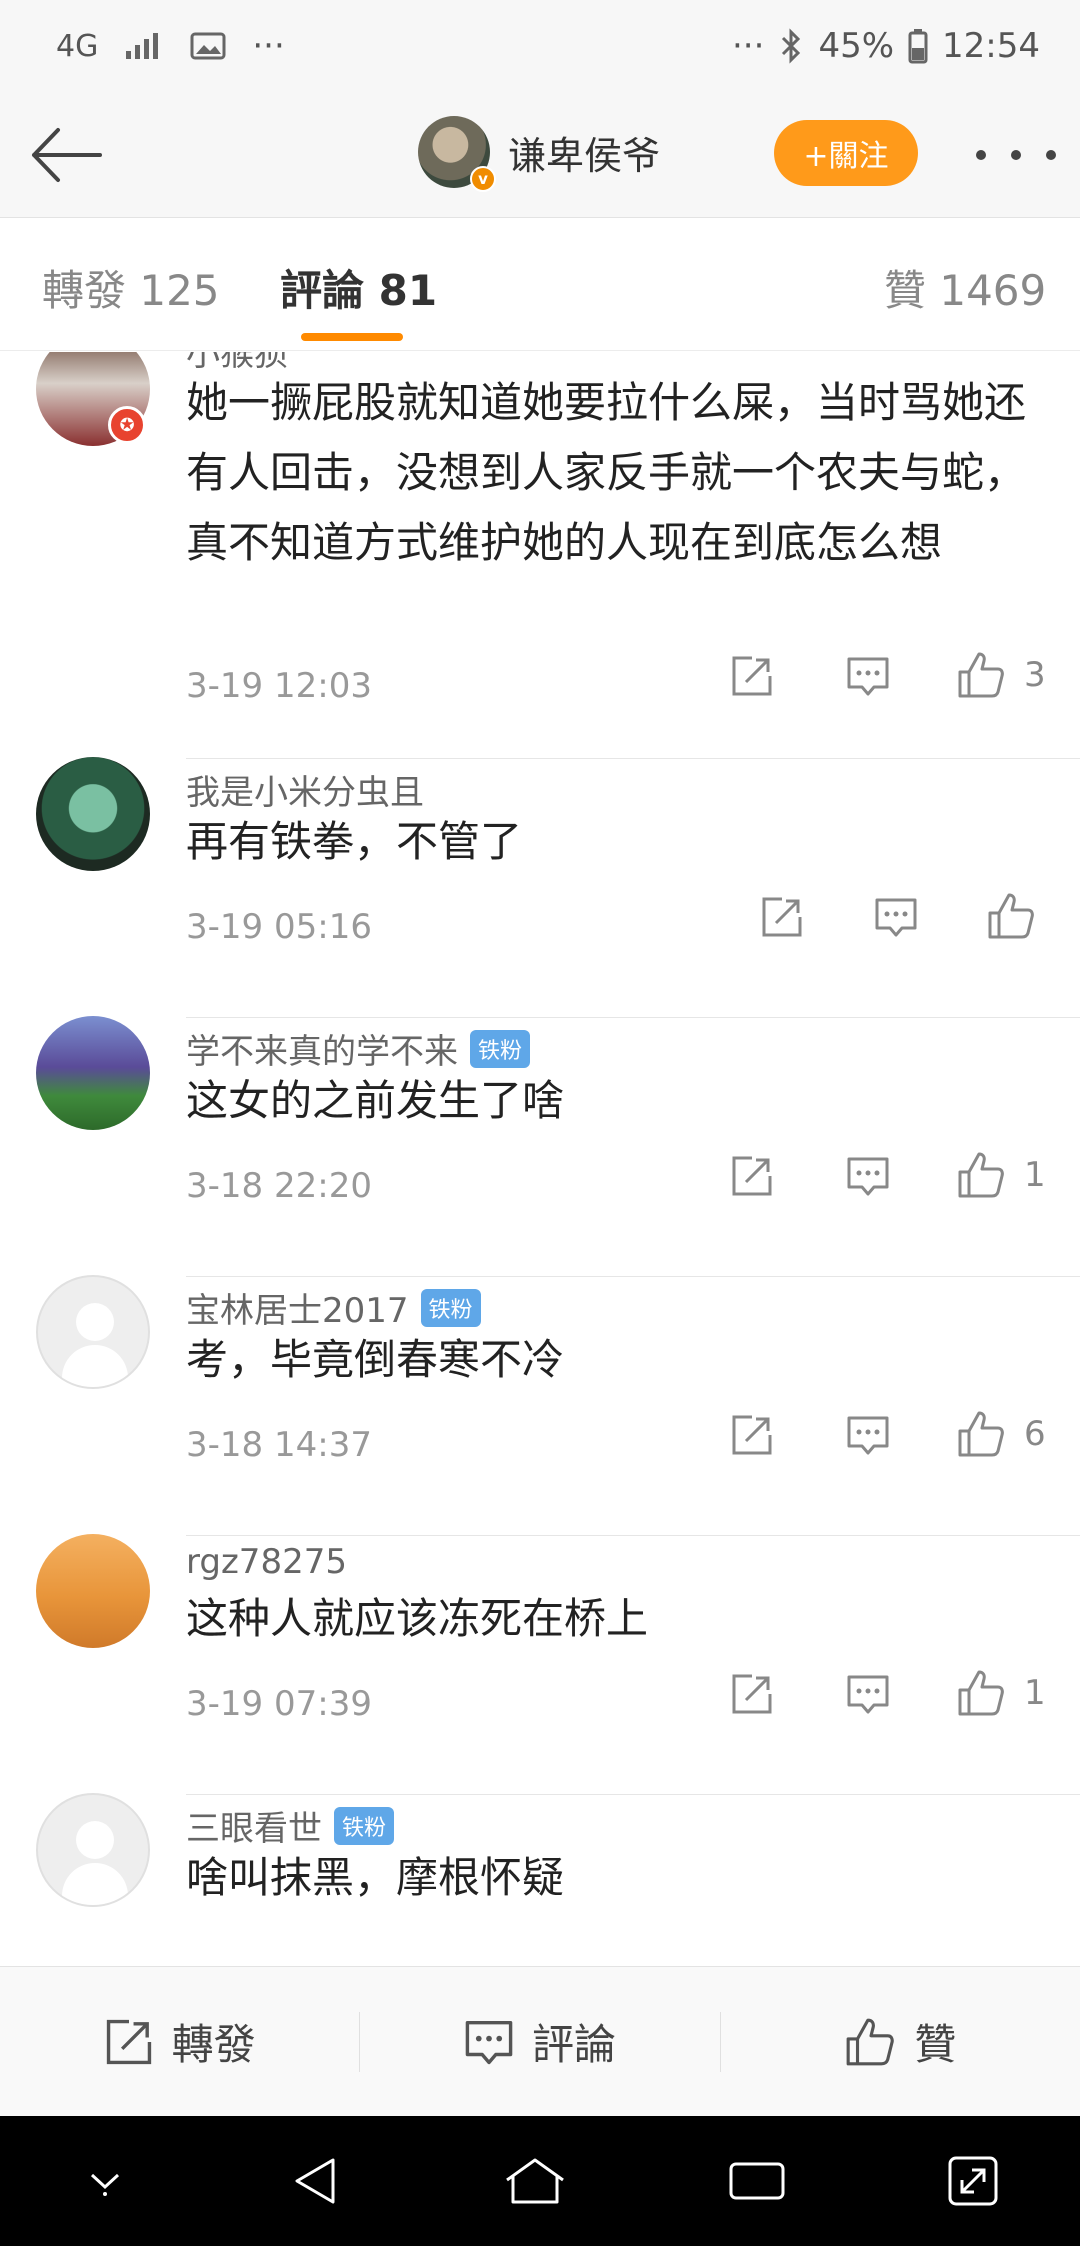  I want to click on comment-item: rgz78275 这种人就应该冻死在桥上 3-19 07:39 1, so click(540, 1664).